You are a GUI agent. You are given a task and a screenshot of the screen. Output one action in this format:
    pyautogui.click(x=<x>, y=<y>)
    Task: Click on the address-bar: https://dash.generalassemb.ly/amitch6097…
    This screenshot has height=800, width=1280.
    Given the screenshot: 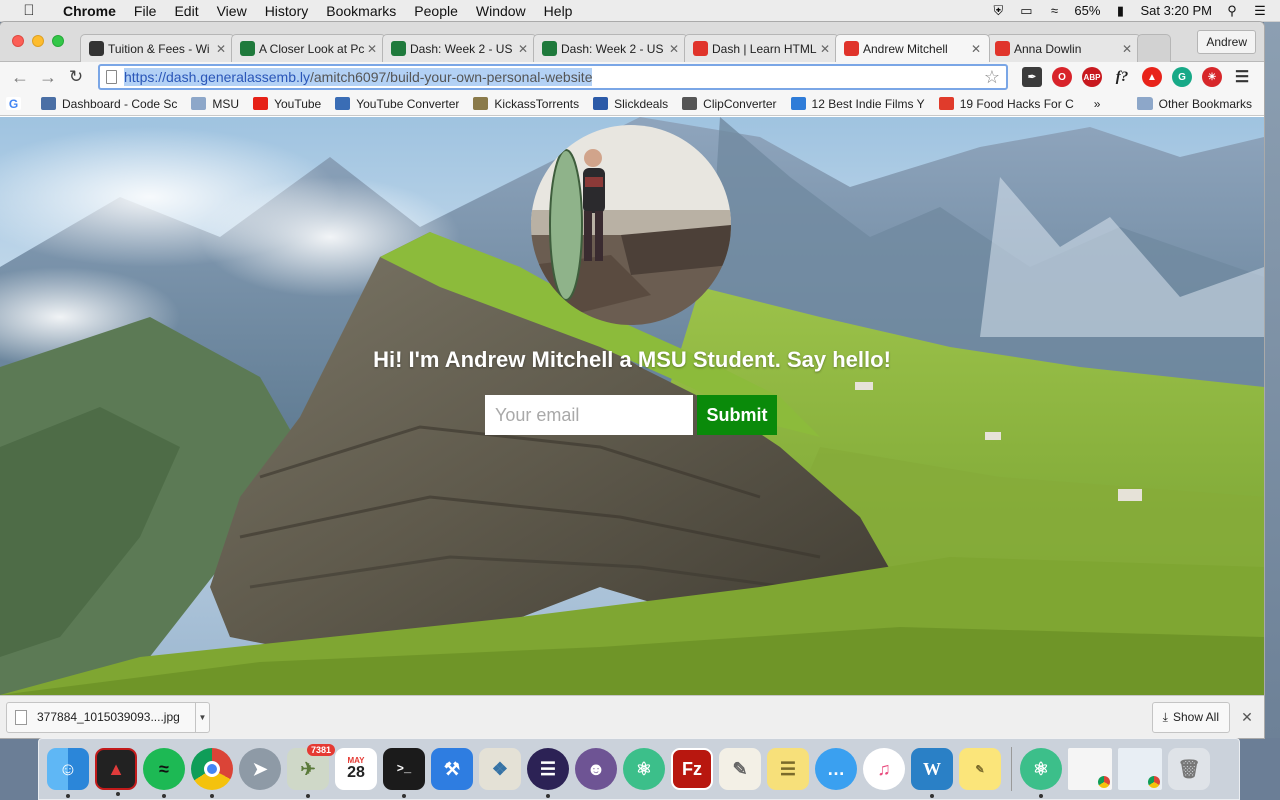 What is the action you would take?
    pyautogui.click(x=553, y=77)
    